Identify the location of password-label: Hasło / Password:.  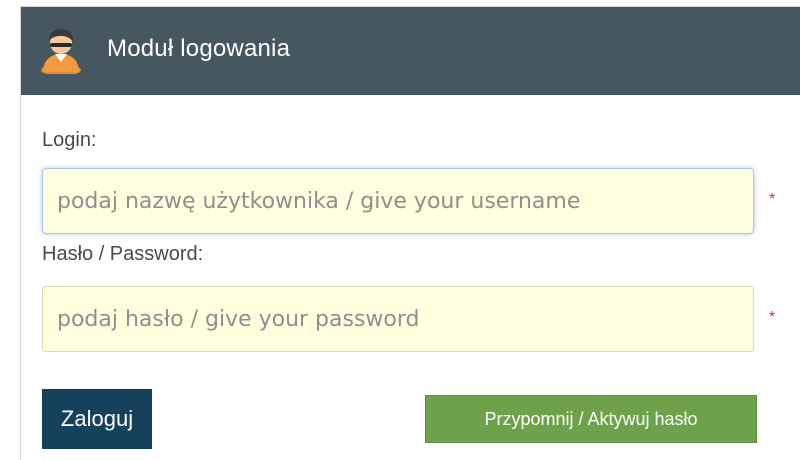
(123, 254).